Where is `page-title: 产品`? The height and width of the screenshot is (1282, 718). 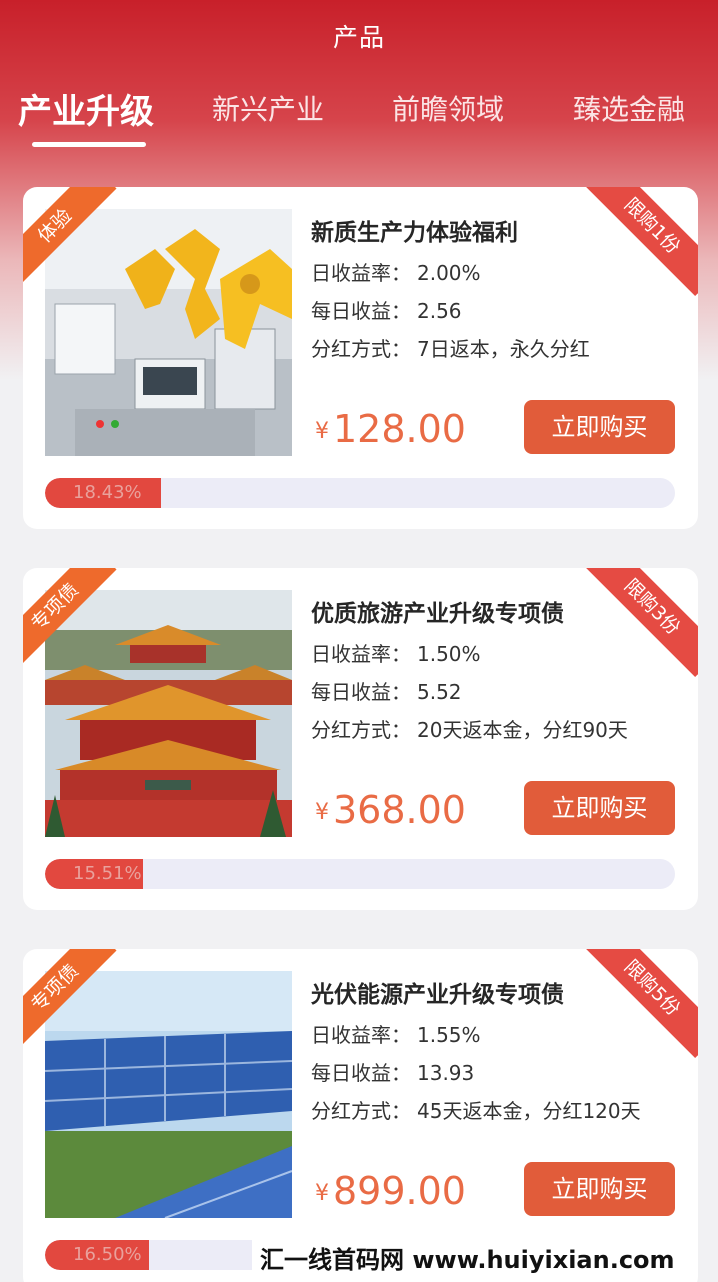 page-title: 产品 is located at coordinates (358, 37).